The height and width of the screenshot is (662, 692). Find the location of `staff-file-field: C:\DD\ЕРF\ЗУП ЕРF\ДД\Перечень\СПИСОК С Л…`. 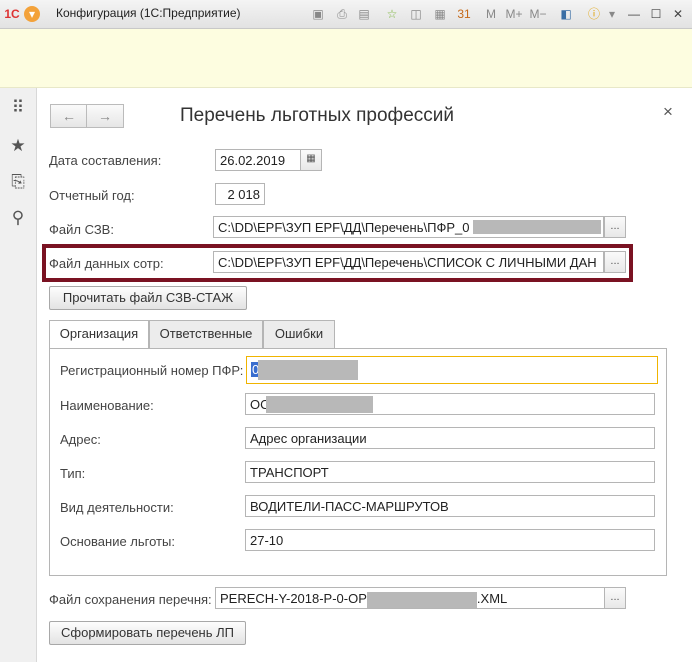

staff-file-field: C:\DD\ЕРF\ЗУП ЕРF\ДД\Перечень\СПИСОК С Л… is located at coordinates (408, 262).